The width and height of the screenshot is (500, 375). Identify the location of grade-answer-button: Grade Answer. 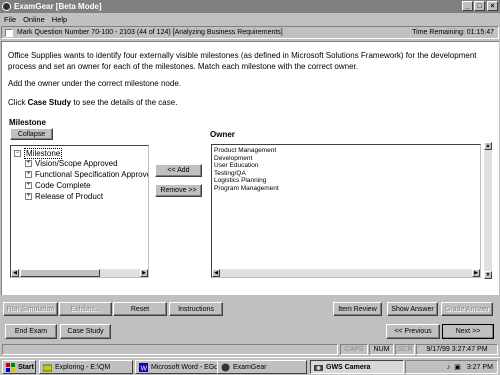
(467, 309).